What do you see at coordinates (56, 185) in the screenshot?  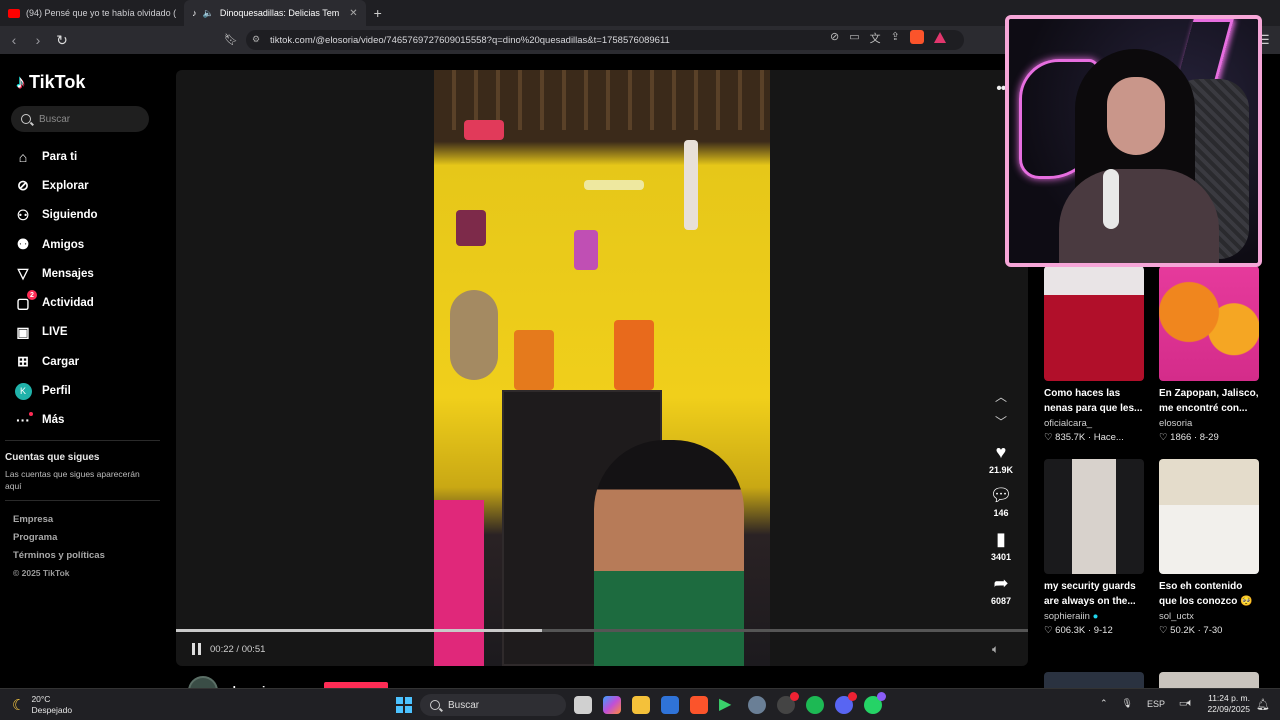 I see `nav-explorar: ⊘ Explorar` at bounding box center [56, 185].